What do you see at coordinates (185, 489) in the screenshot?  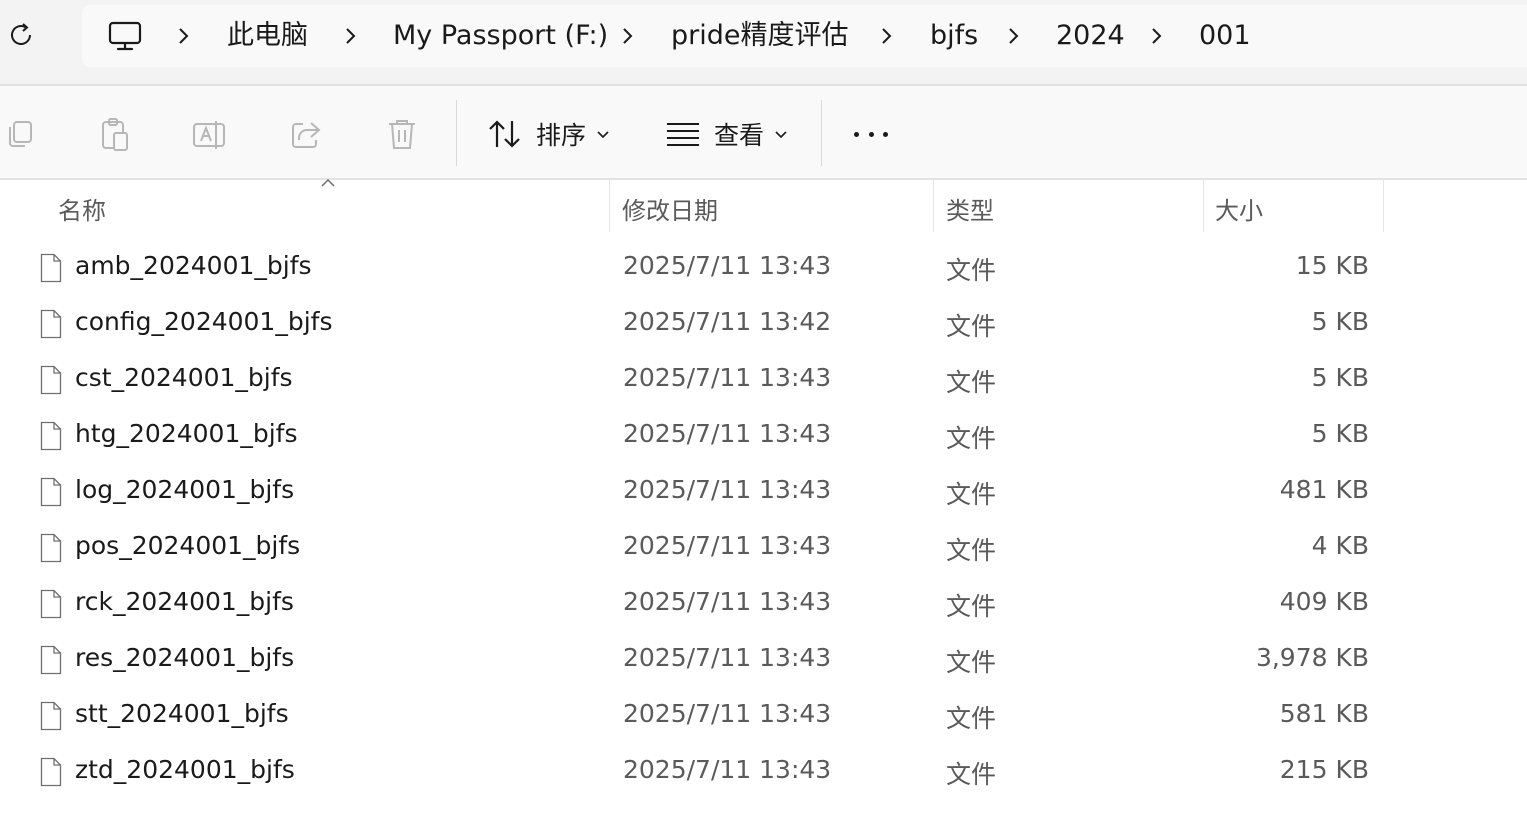 I see `file-name: log_2024001_bjfs` at bounding box center [185, 489].